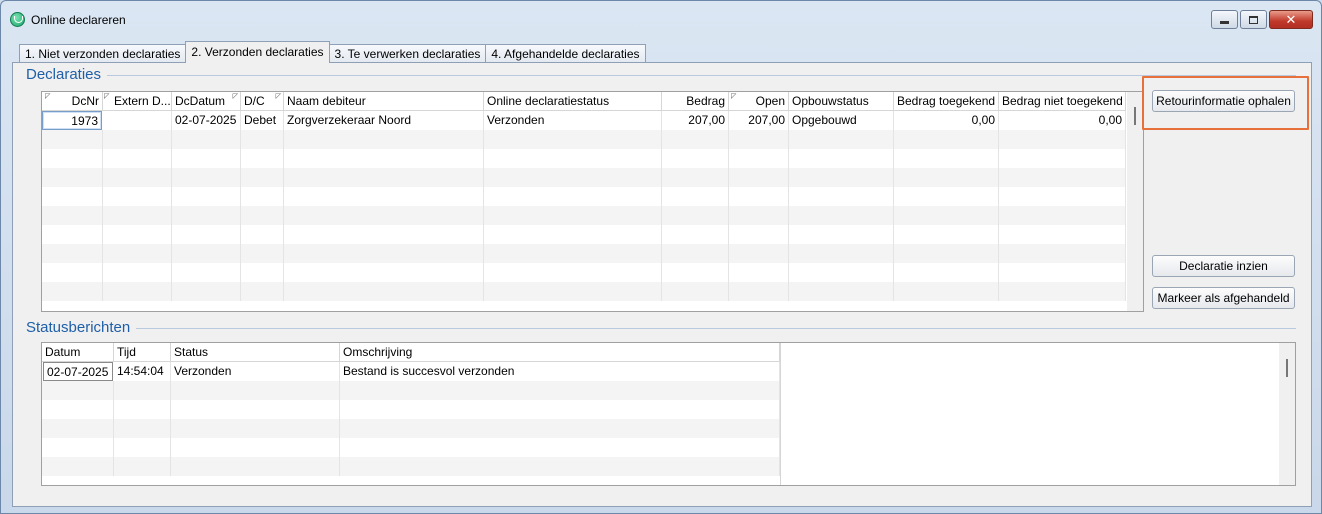  Describe the element at coordinates (1062, 101) in the screenshot. I see `col-bedrag-niet-toegekend: Bedrag niet toegekend` at that location.